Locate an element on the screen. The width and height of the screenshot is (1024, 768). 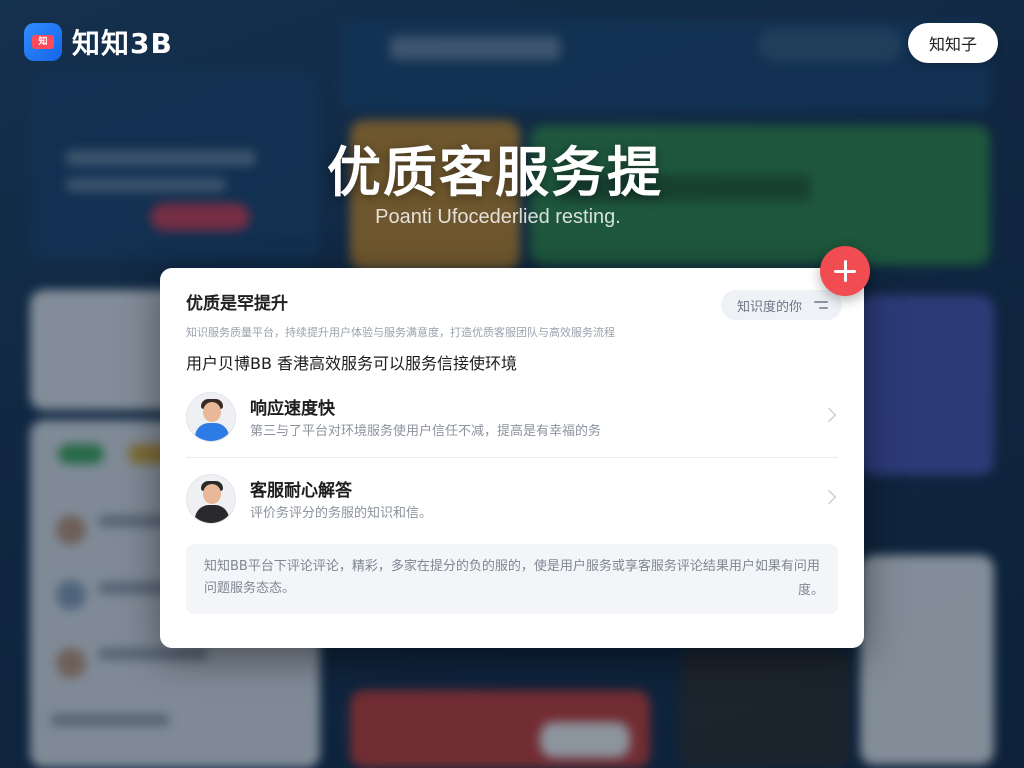
add-button is located at coordinates (845, 271).